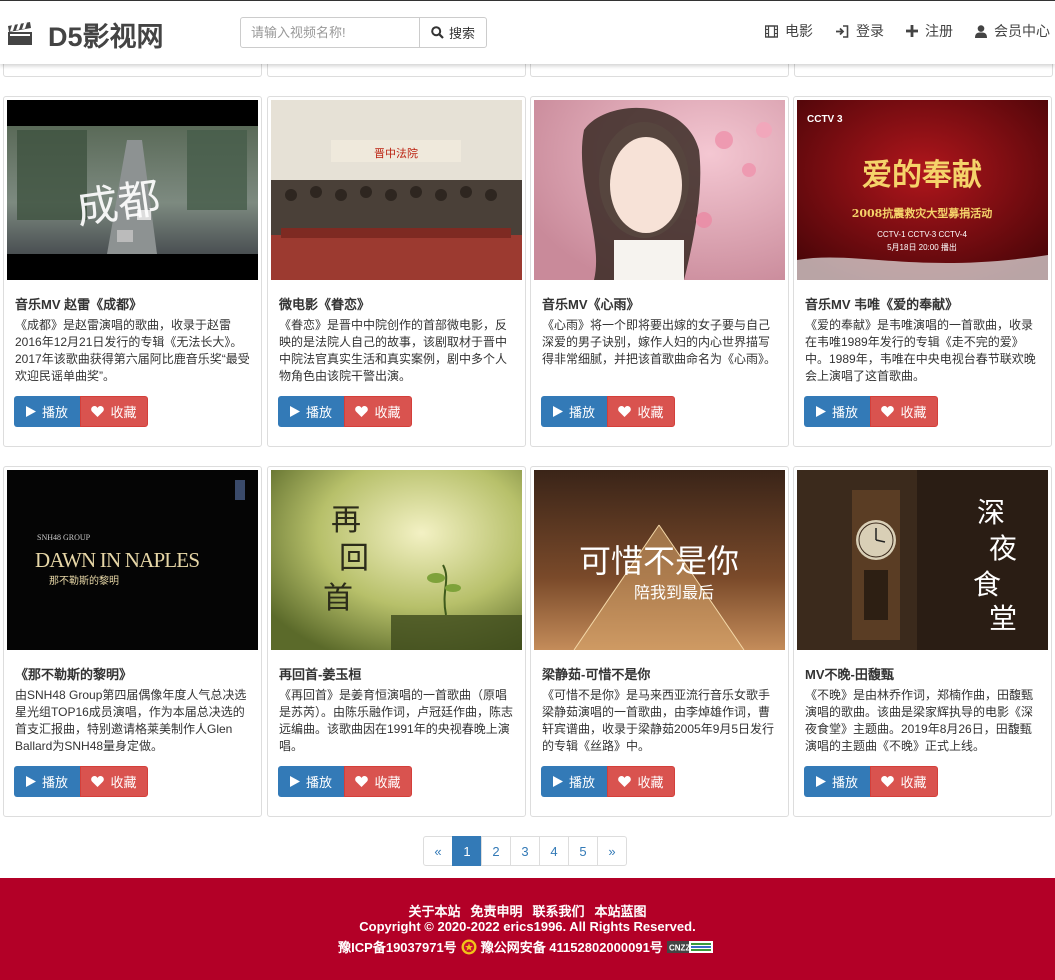  I want to click on footer-link-disclaimer: 免责申明, so click(496, 910).